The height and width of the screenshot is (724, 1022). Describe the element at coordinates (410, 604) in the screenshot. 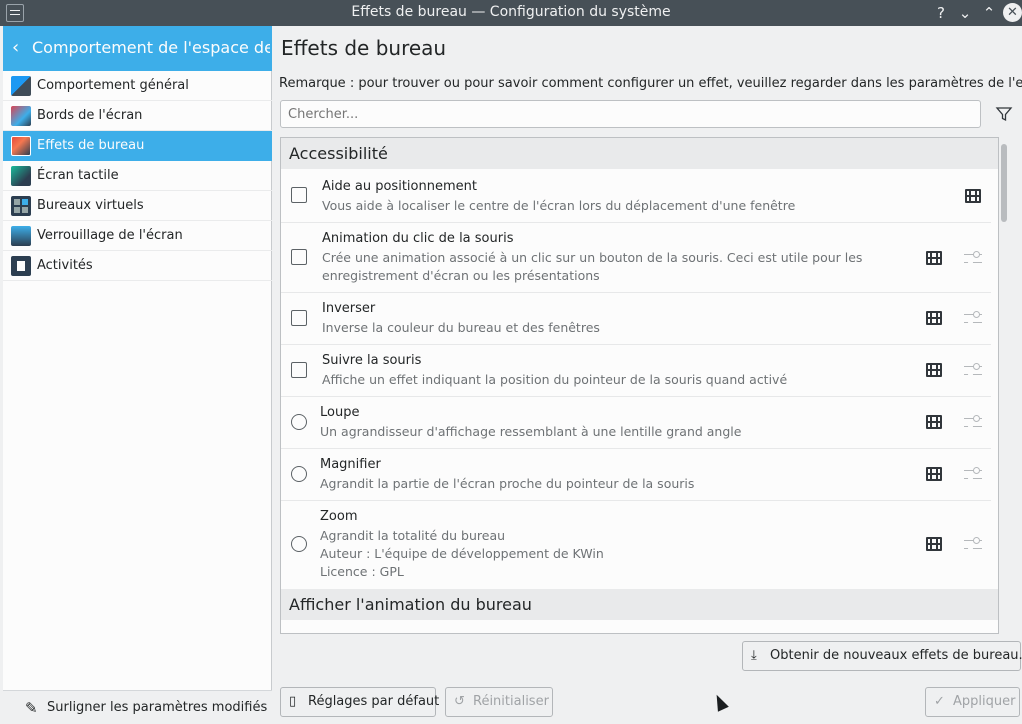

I see `section-title: Afficher l'animation du bureau` at that location.